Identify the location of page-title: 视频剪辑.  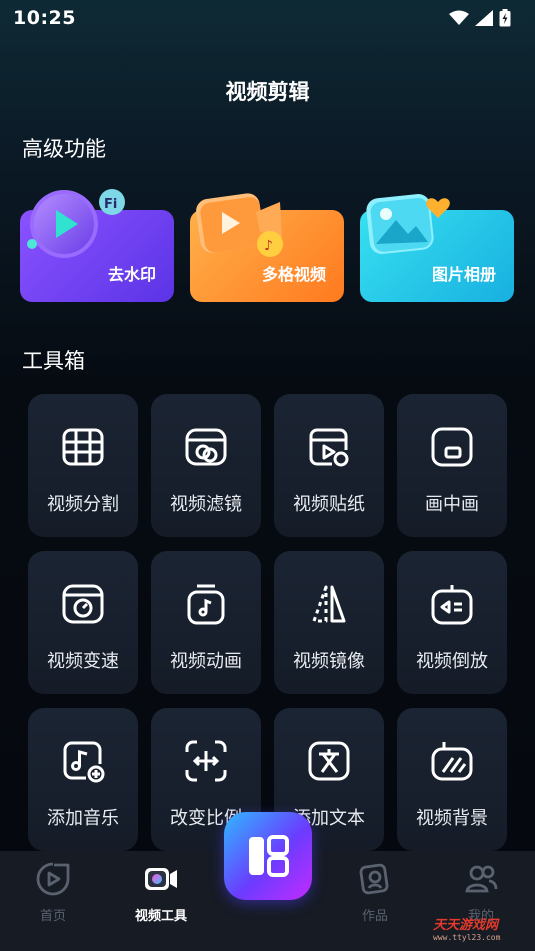
(267, 92).